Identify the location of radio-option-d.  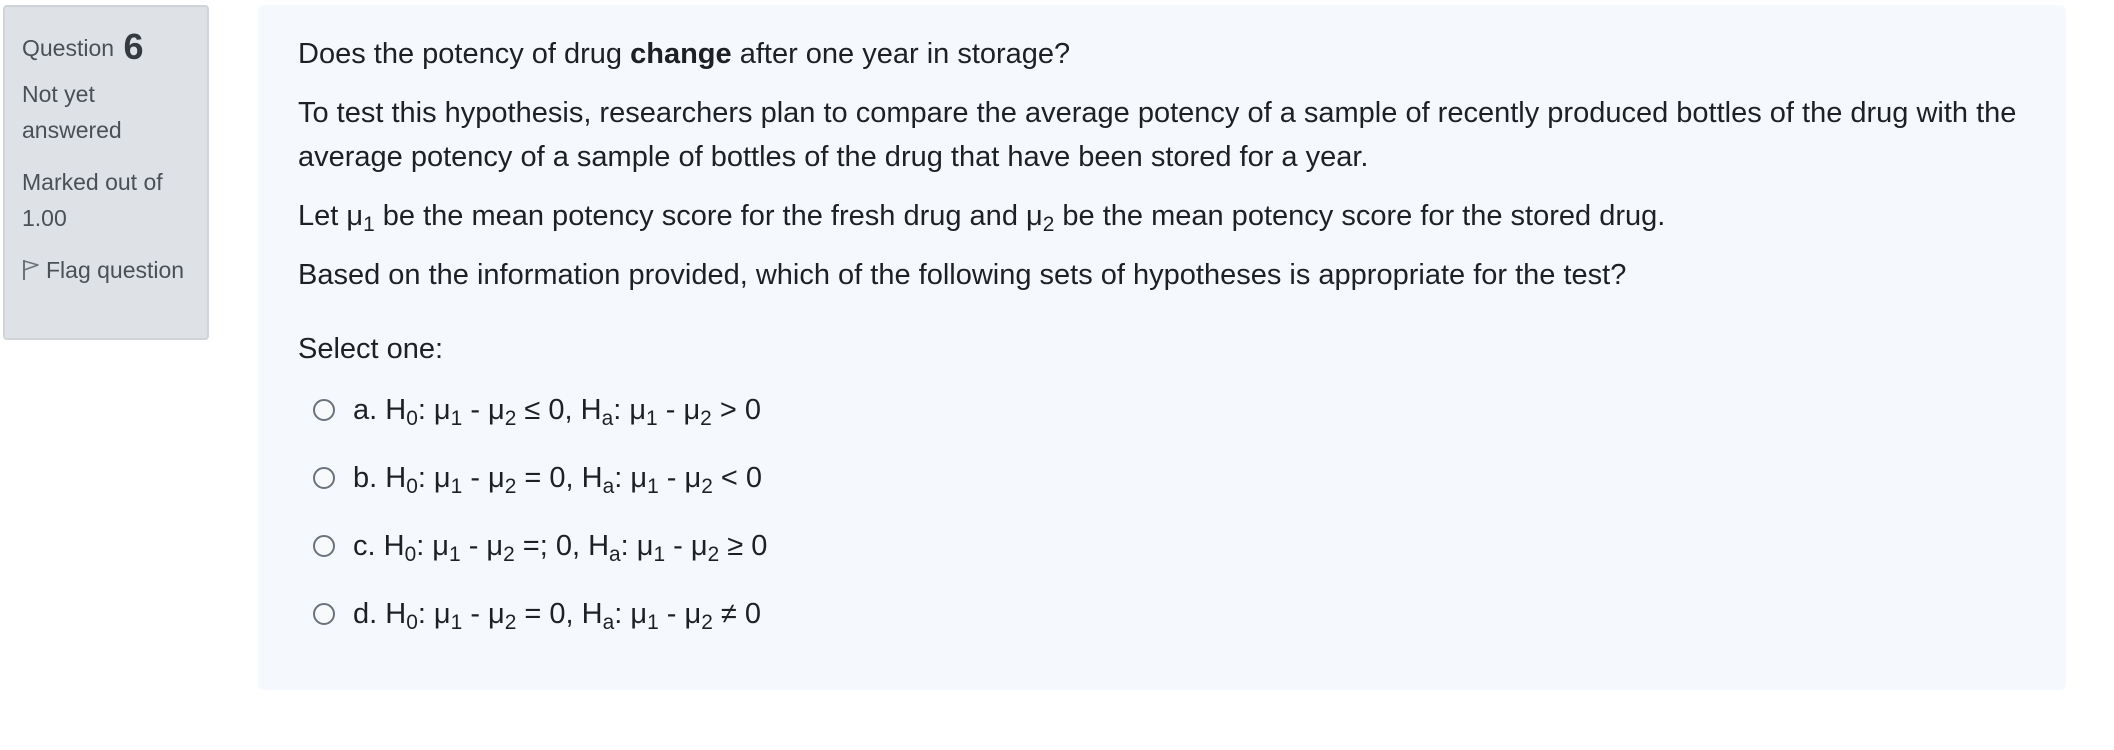
(324, 614).